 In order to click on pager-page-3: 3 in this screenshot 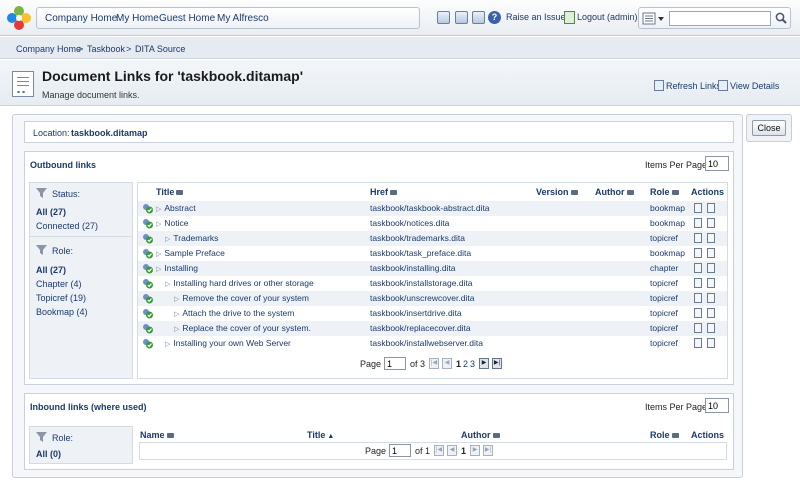, I will do `click(472, 364)`.